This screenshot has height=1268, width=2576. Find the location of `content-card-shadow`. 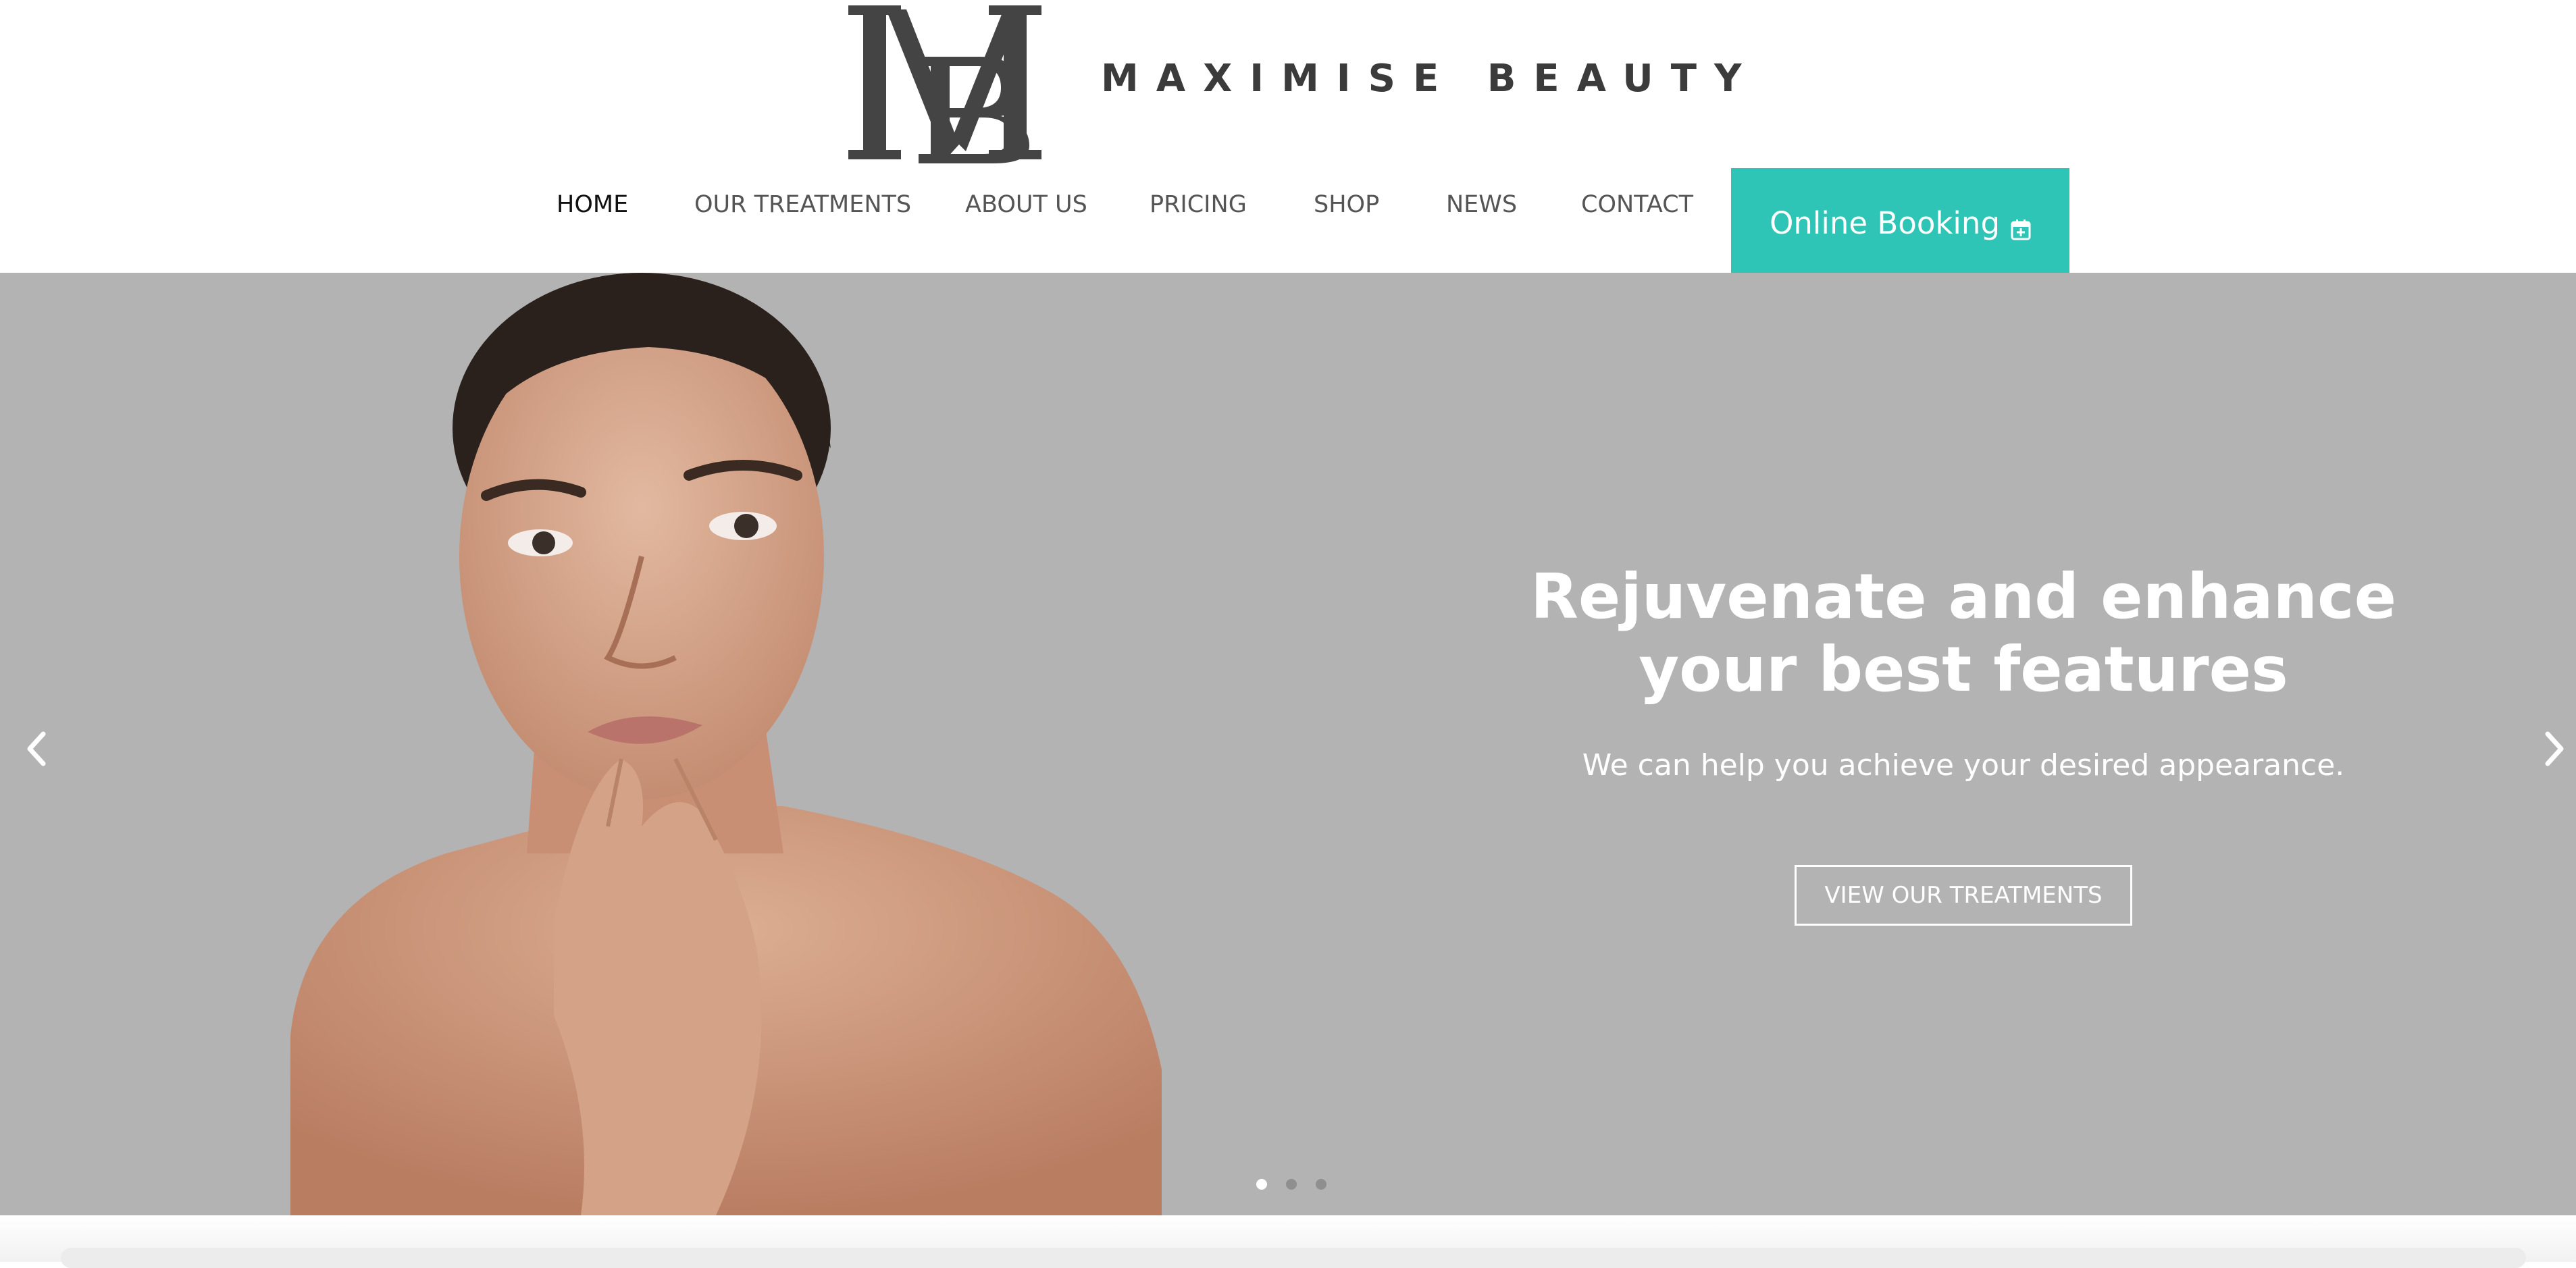

content-card-shadow is located at coordinates (1293, 1258).